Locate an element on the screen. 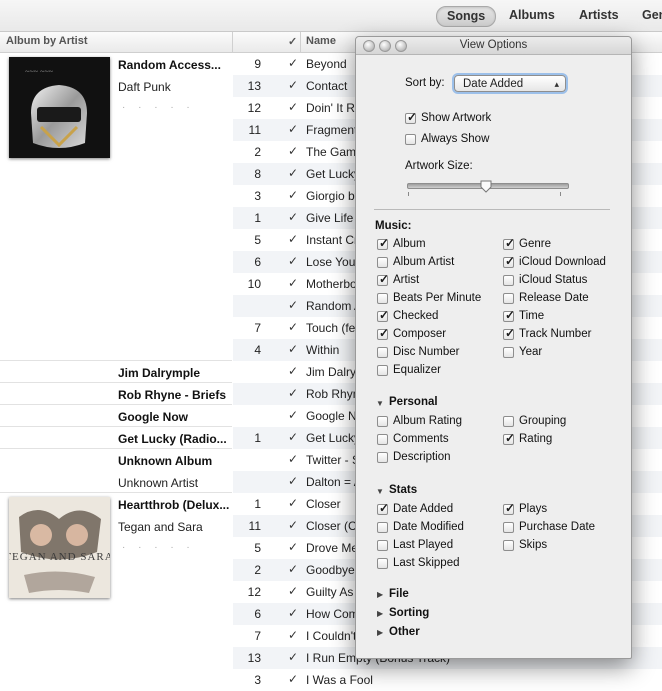 This screenshot has width=662, height=691. album-artwork-random-access-memories: ~~~ ~~~ is located at coordinates (59, 107).